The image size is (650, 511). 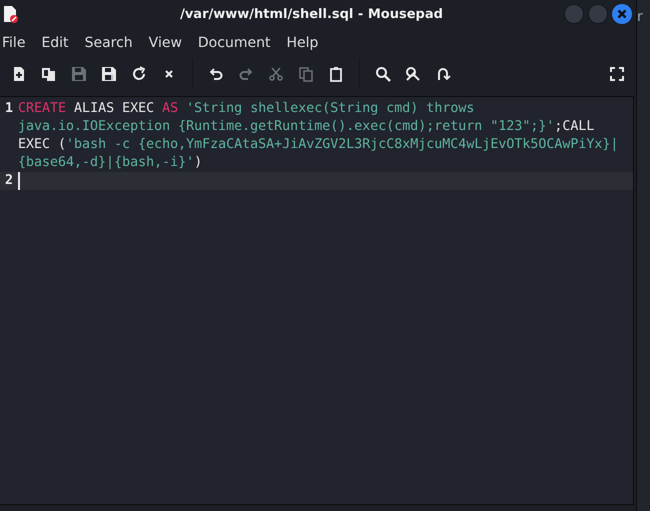 What do you see at coordinates (622, 14) in the screenshot?
I see `close-button` at bounding box center [622, 14].